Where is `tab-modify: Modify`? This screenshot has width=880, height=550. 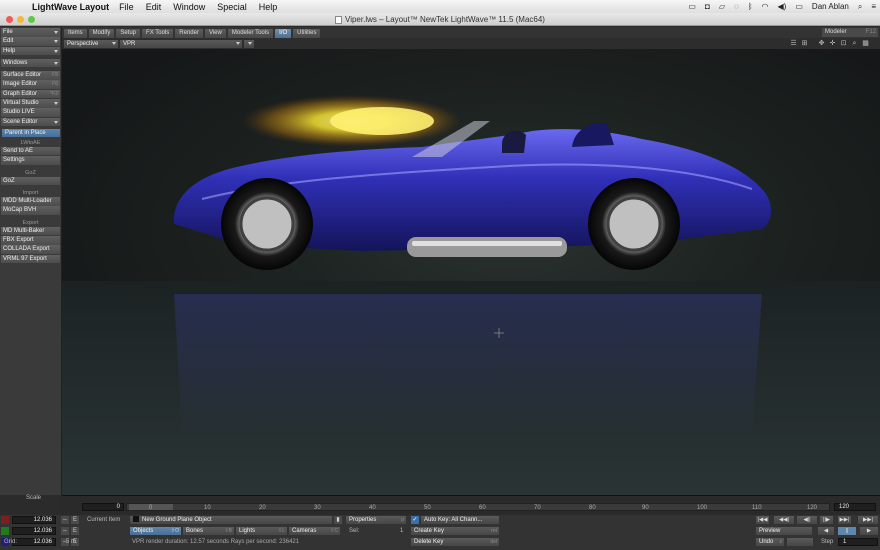
tab-modify: Modify is located at coordinates (101, 33).